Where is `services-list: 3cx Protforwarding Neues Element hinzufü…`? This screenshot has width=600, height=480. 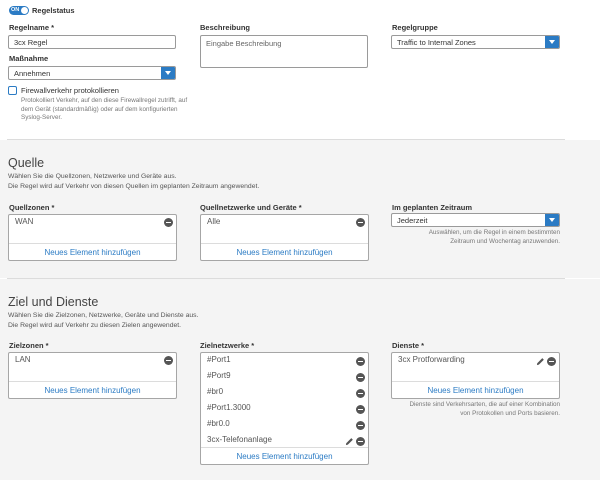
services-list: 3cx Protforwarding Neues Element hinzufü… is located at coordinates (475, 375).